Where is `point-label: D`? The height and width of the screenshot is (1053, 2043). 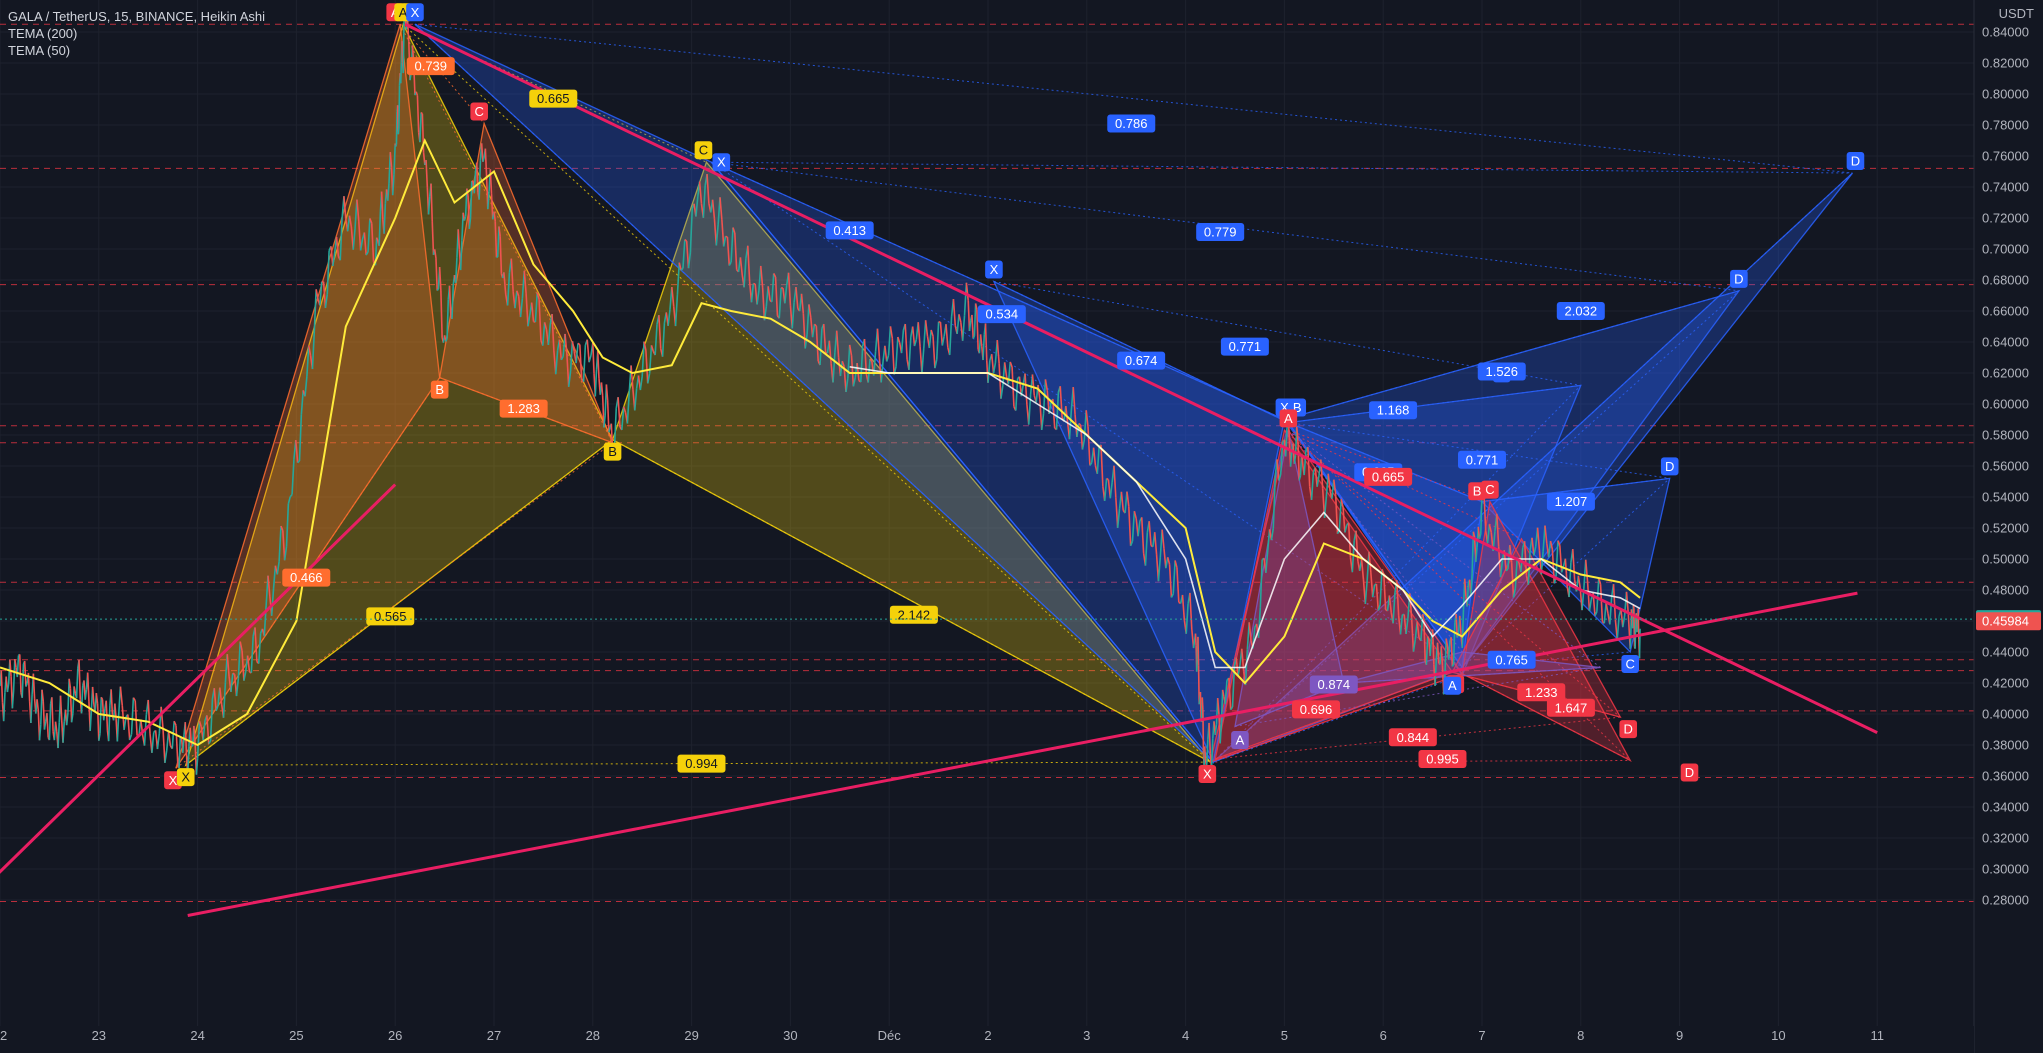
point-label: D is located at coordinates (1689, 772).